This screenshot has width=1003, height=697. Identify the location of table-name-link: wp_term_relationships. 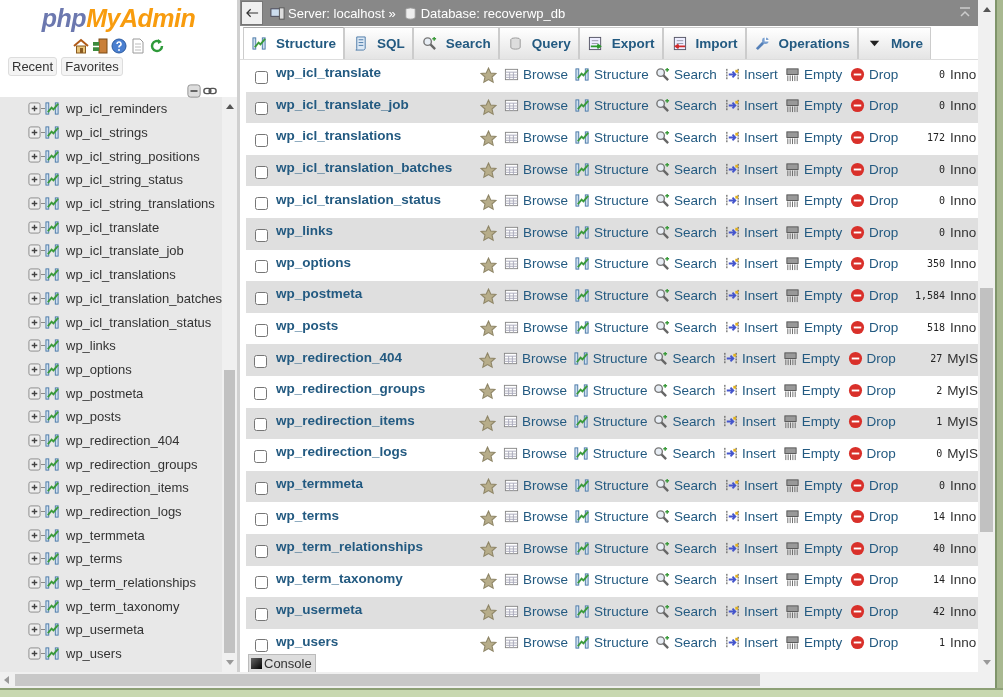
(378, 547).